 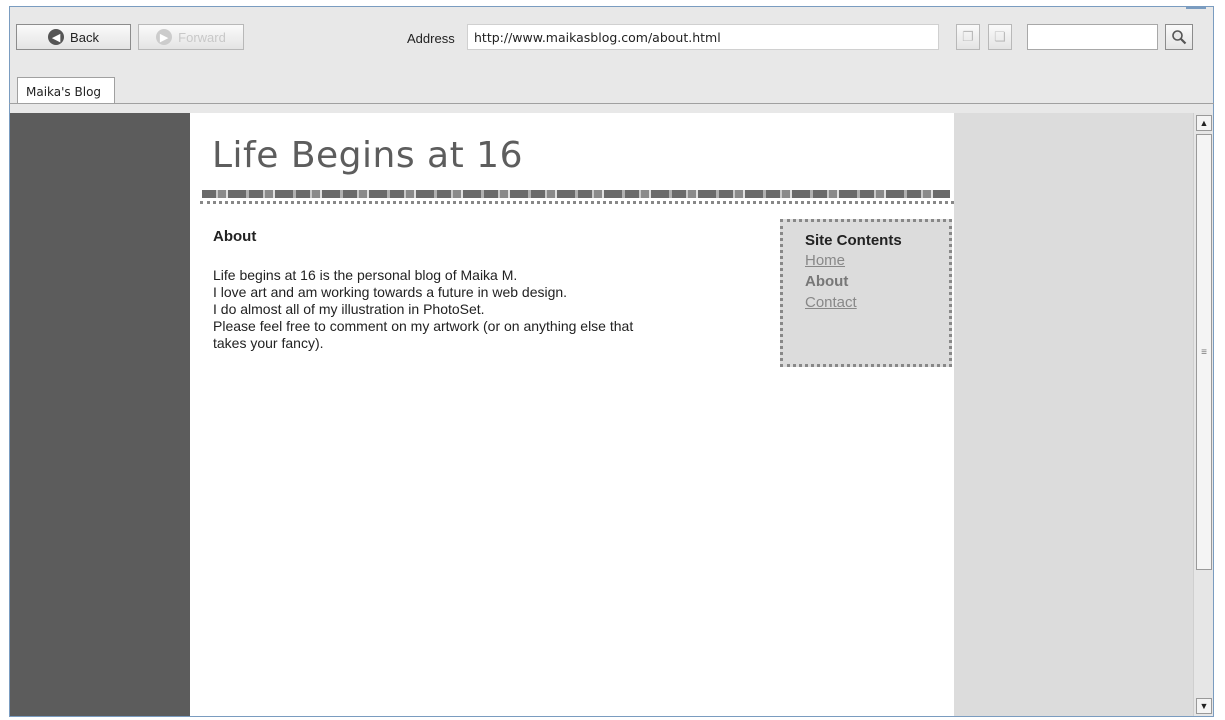 I want to click on back-button: ◀ Back, so click(x=73, y=37).